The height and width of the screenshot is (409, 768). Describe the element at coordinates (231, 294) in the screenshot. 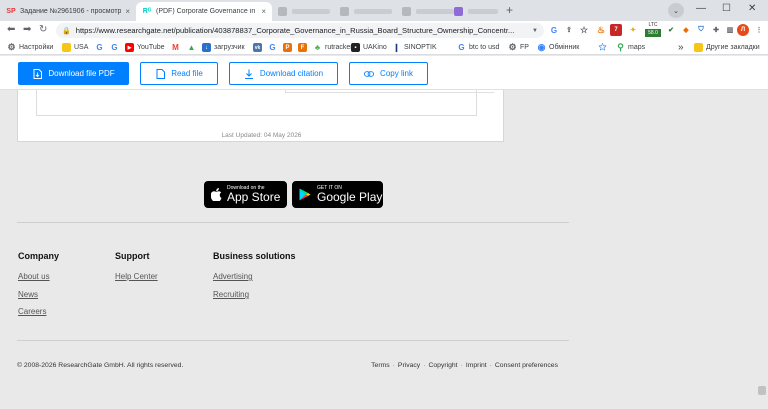

I see `footer-link-recruiting: Recruiting` at that location.